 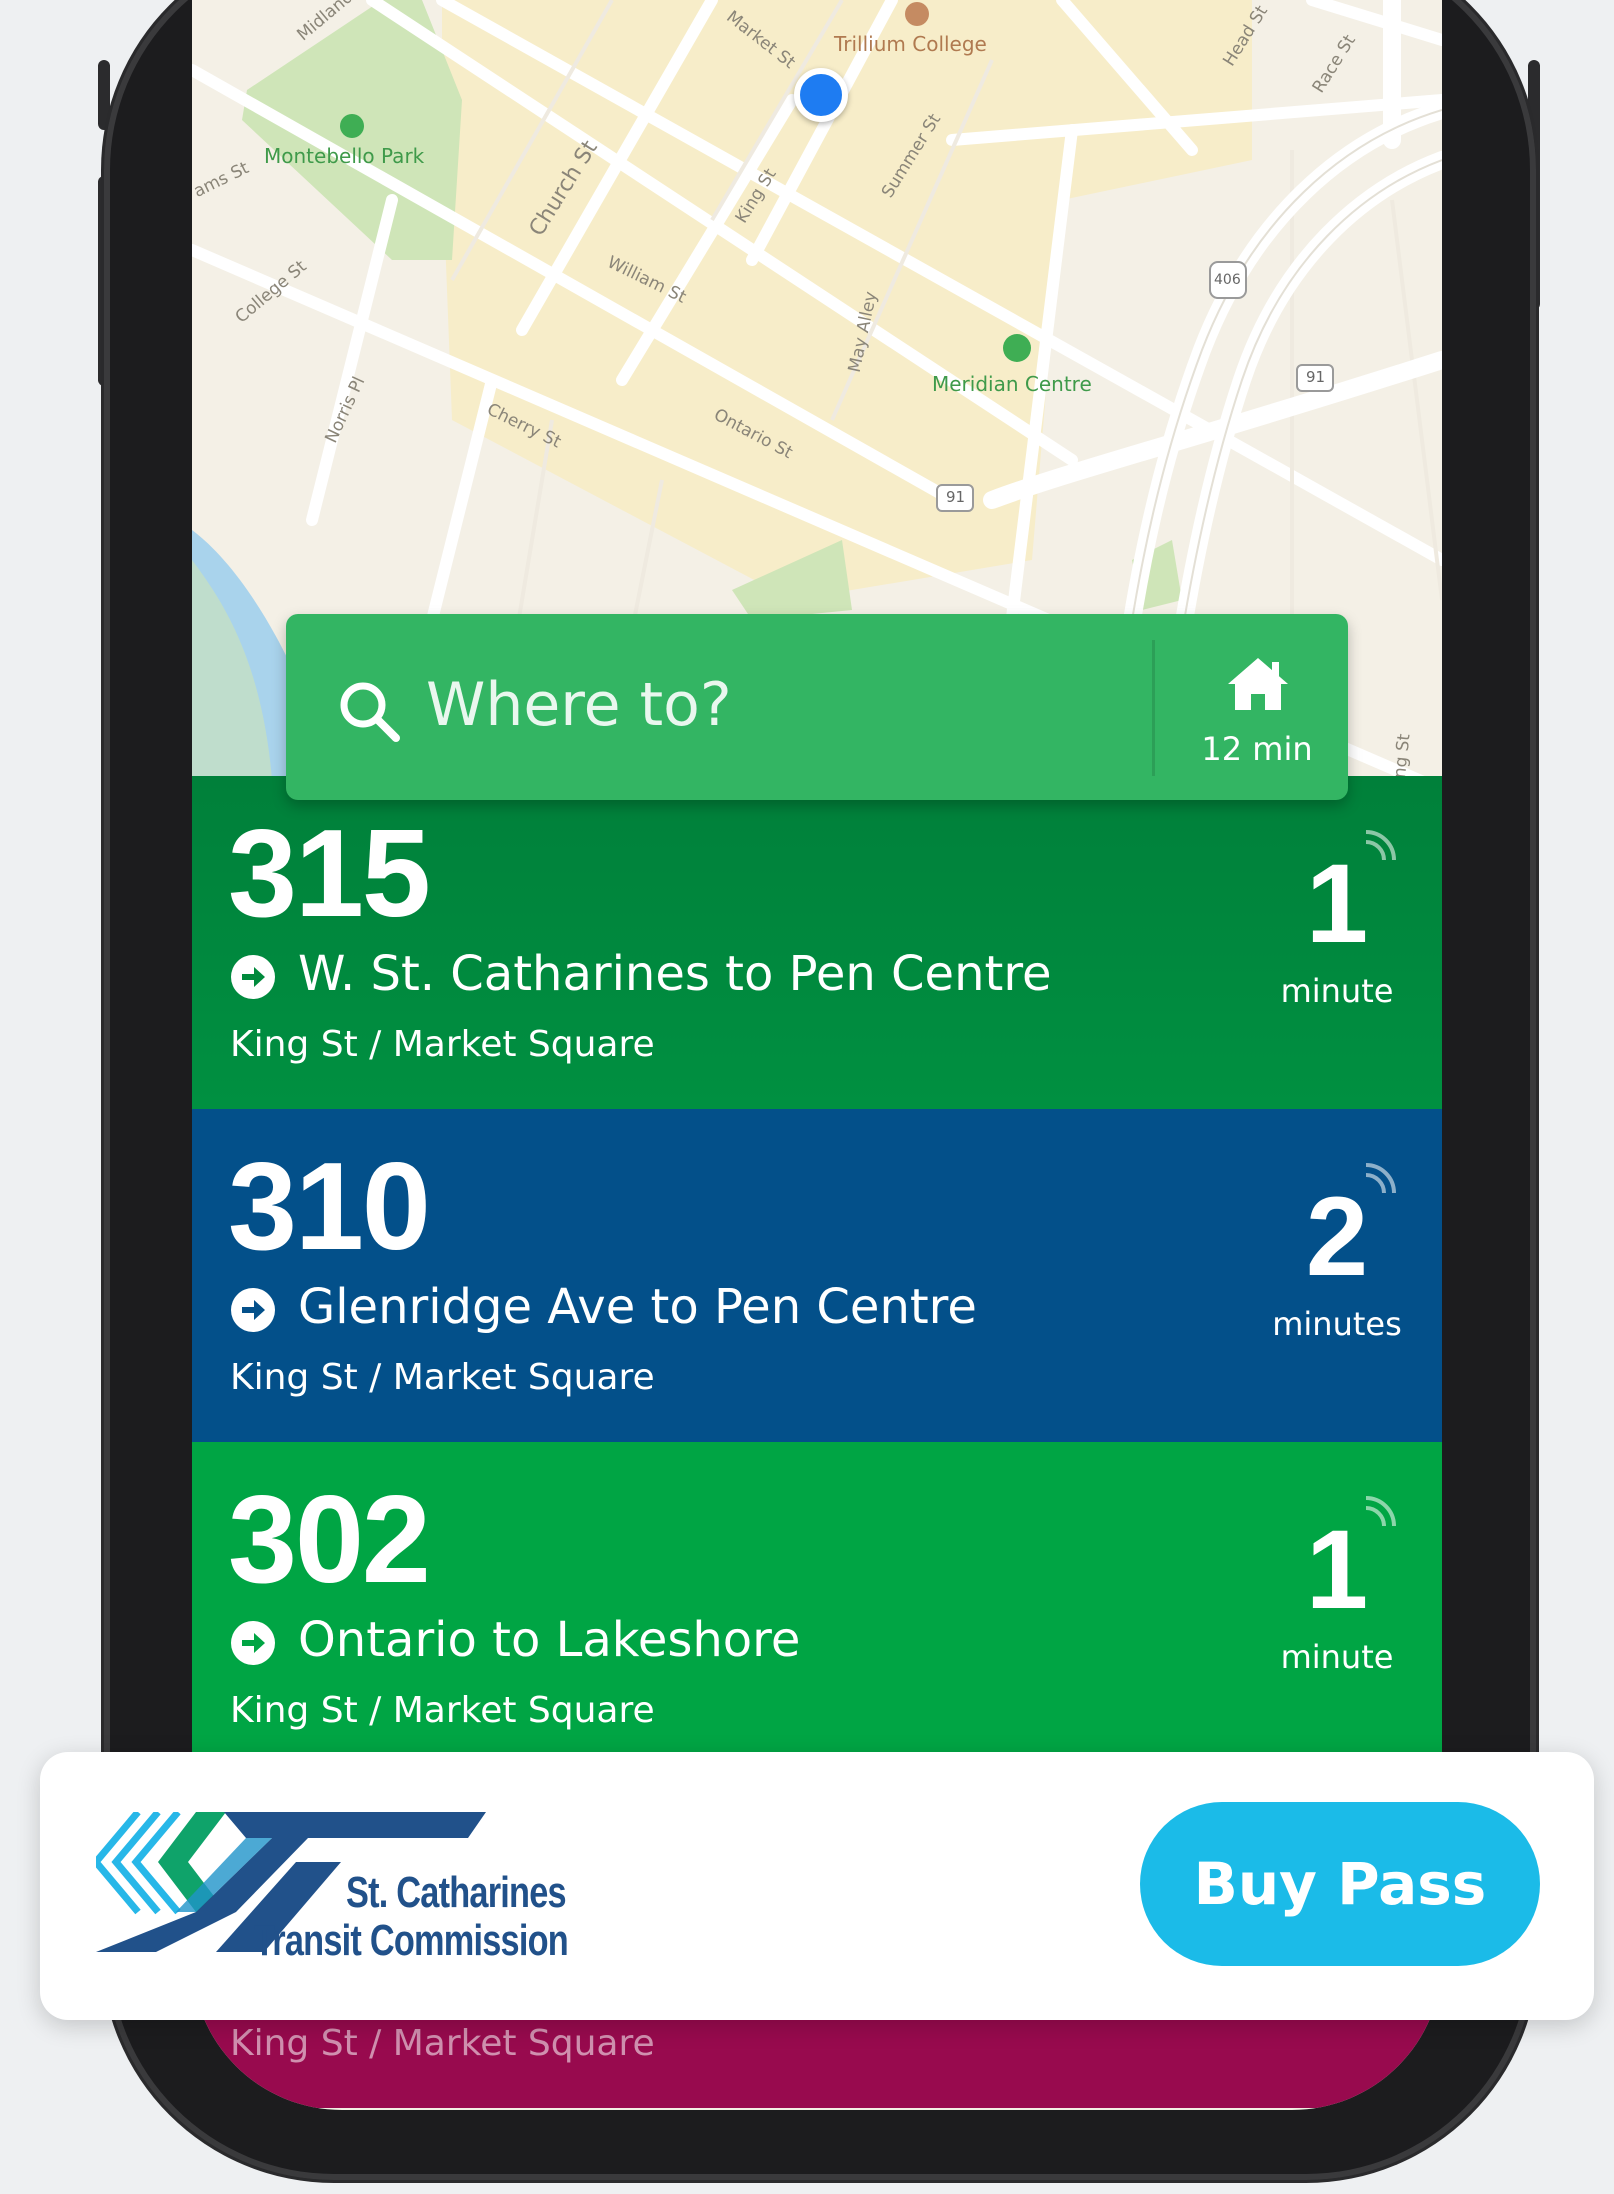 What do you see at coordinates (411, 1940) in the screenshot?
I see `logo-text-line2: Transit Commission` at bounding box center [411, 1940].